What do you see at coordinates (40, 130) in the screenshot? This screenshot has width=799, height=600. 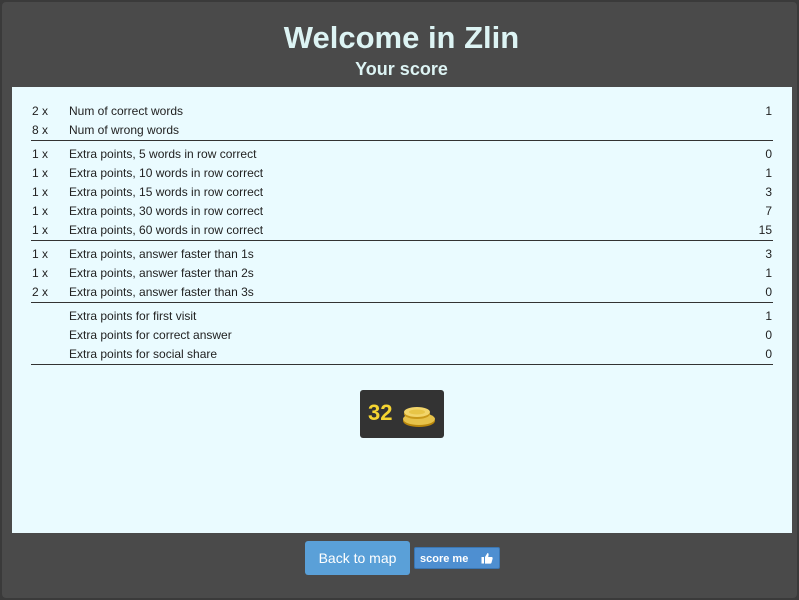 I see `score-row-multiplier: 8 x` at bounding box center [40, 130].